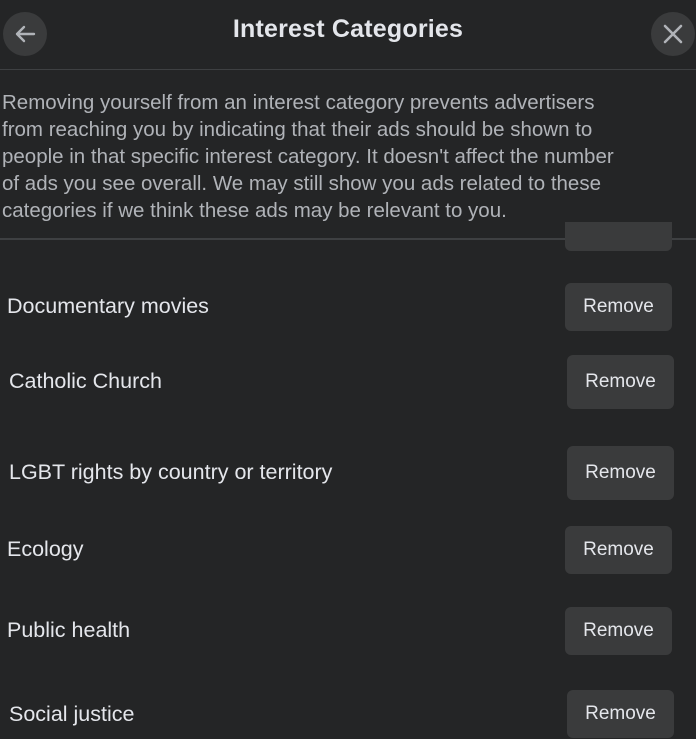 Image resolution: width=696 pixels, height=739 pixels. Describe the element at coordinates (69, 630) in the screenshot. I see `category-label-public-health: Public health` at that location.